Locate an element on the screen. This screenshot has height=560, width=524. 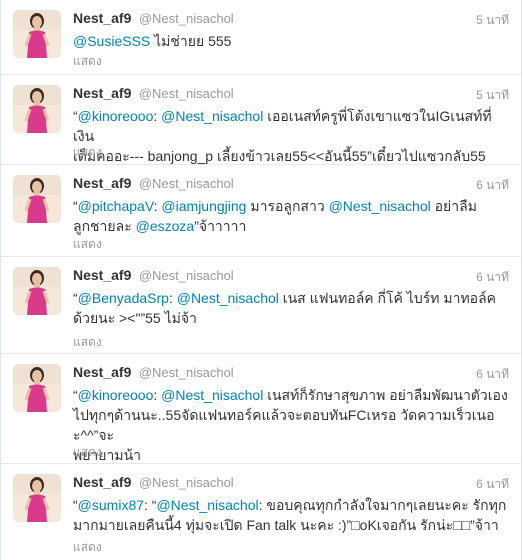
mention-link: @eszoza is located at coordinates (165, 226).